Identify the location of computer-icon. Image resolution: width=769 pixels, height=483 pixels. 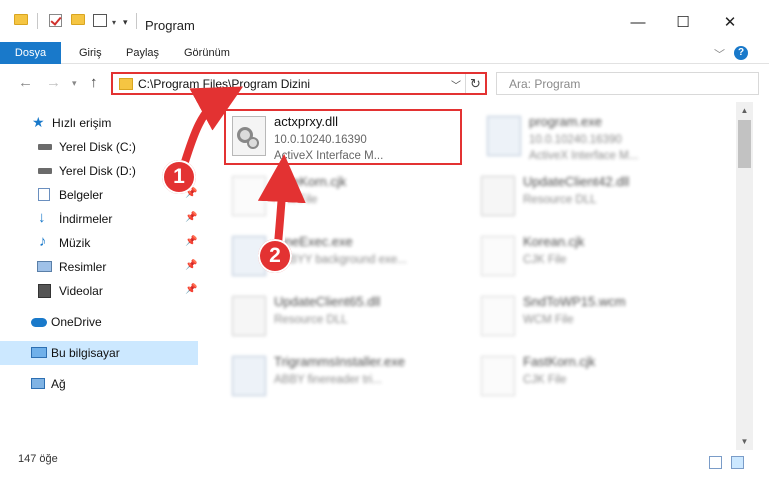
(39, 352).